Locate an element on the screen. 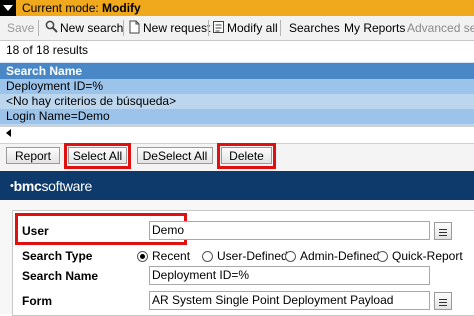 This screenshot has width=474, height=316. current-mode-label: Current mode: is located at coordinates (60, 8).